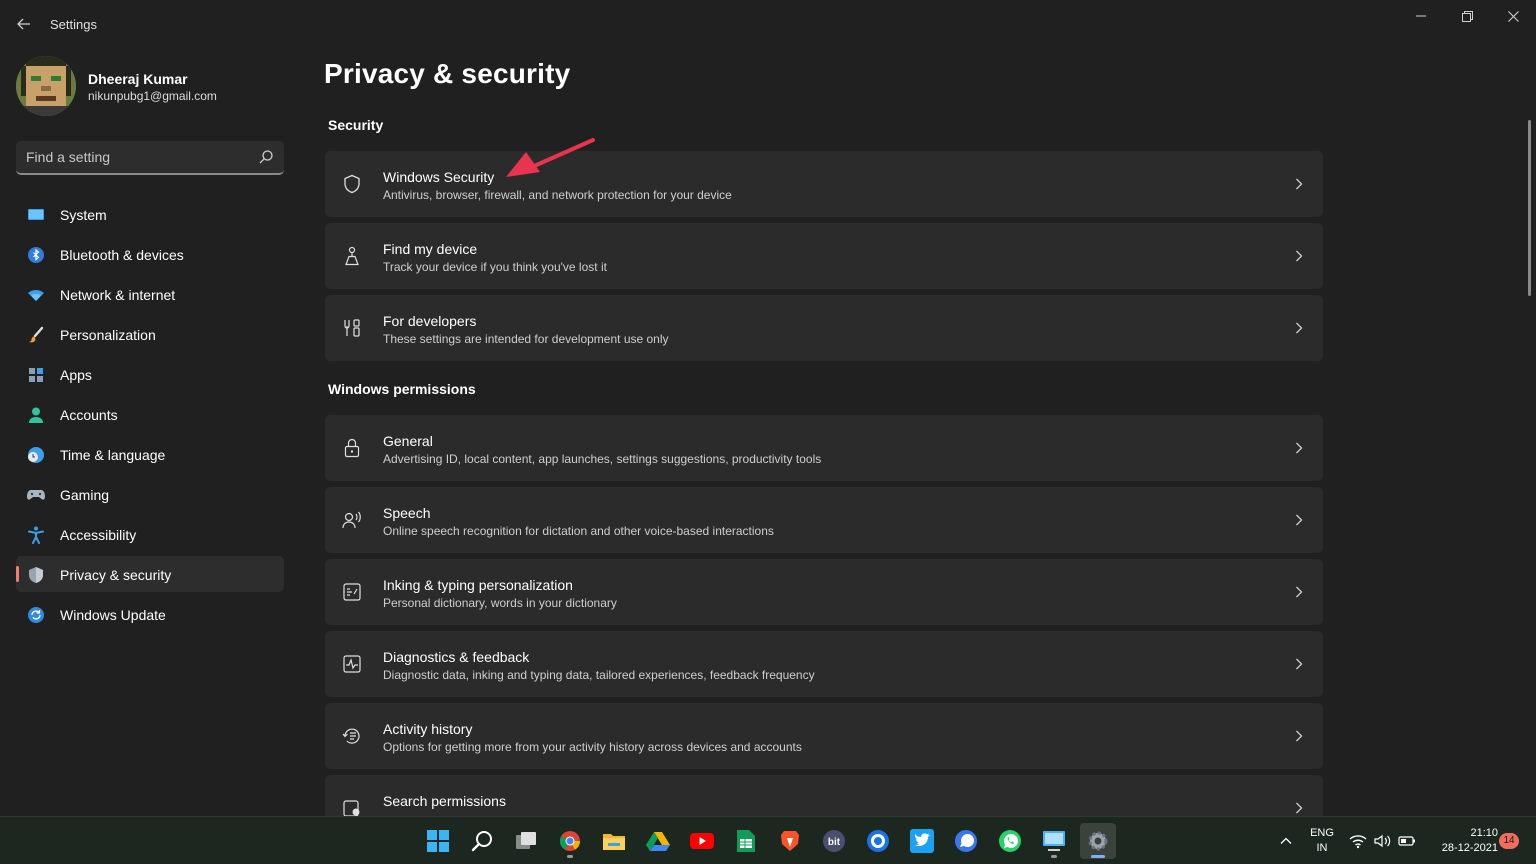 This screenshot has width=1536, height=864. Describe the element at coordinates (478, 585) in the screenshot. I see `card-title: Inking & typing personalization` at that location.